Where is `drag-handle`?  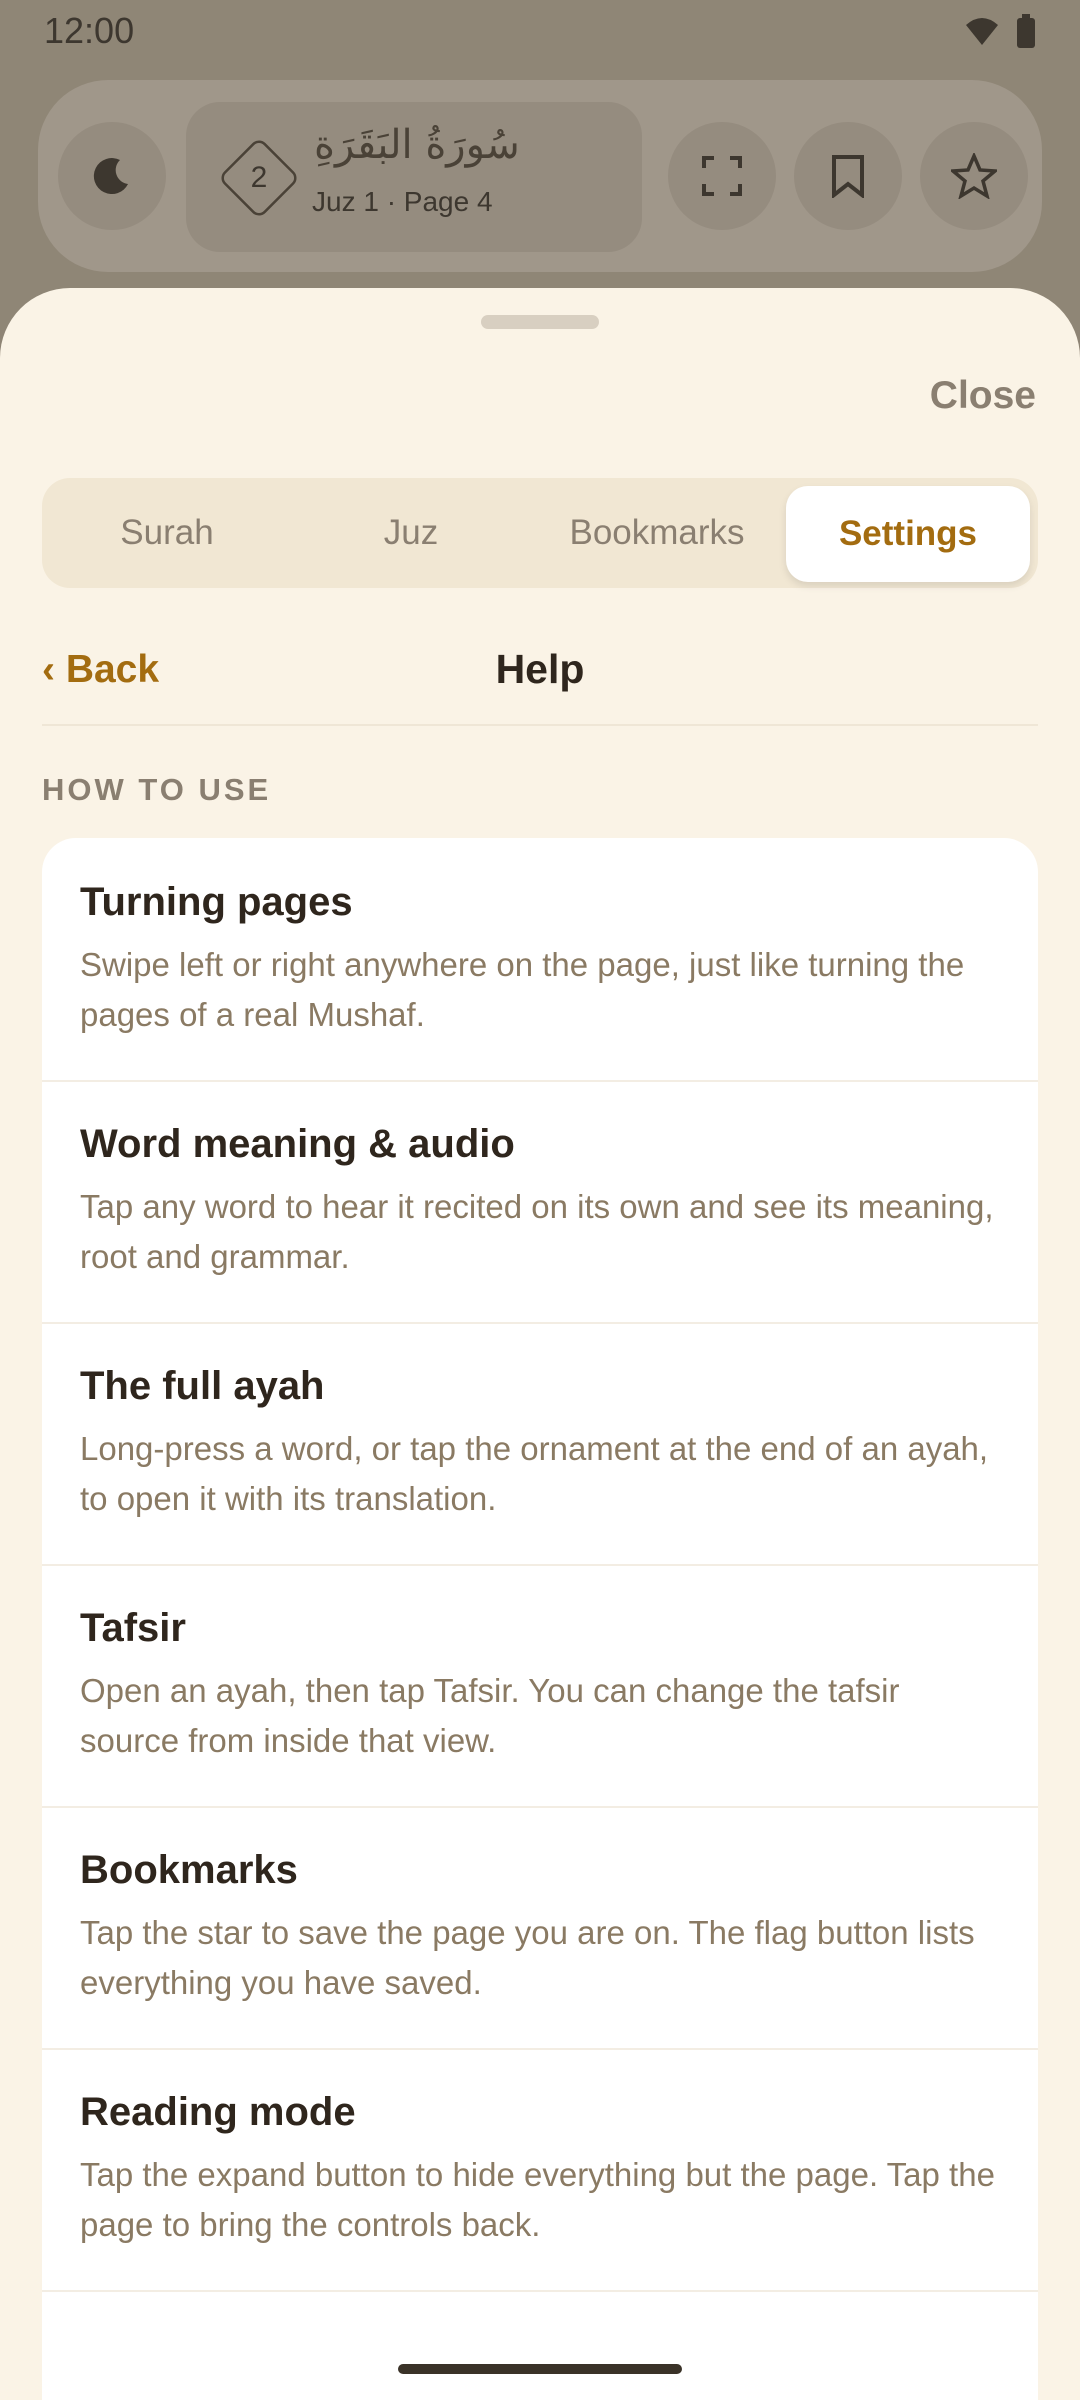 drag-handle is located at coordinates (540, 322).